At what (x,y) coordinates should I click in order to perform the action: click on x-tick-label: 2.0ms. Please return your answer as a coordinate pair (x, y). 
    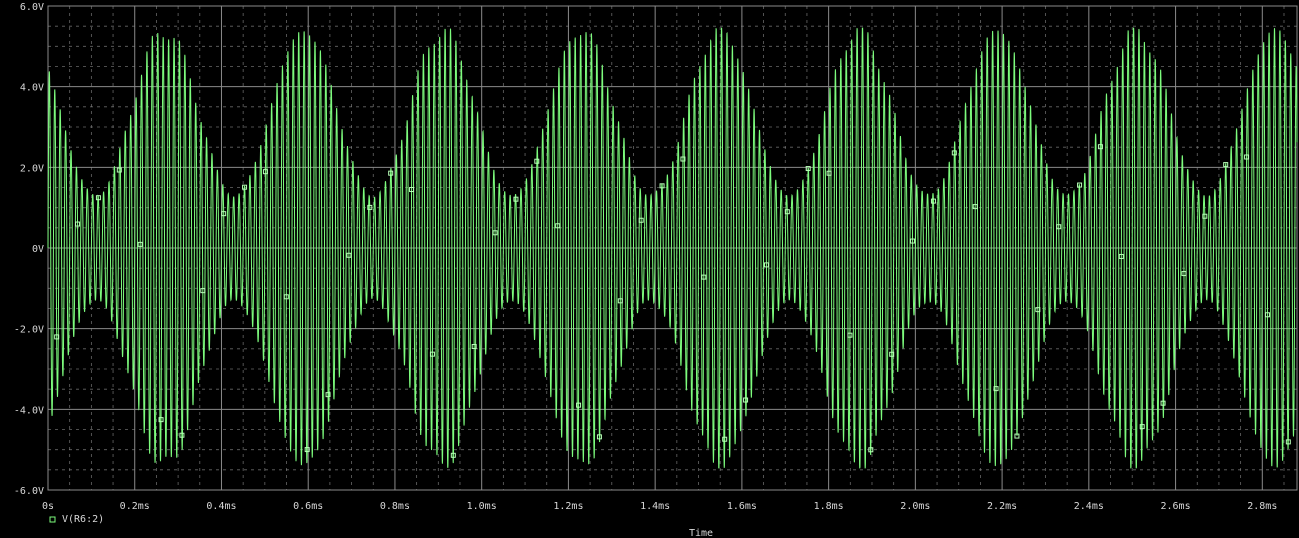
    Looking at the image, I should click on (915, 506).